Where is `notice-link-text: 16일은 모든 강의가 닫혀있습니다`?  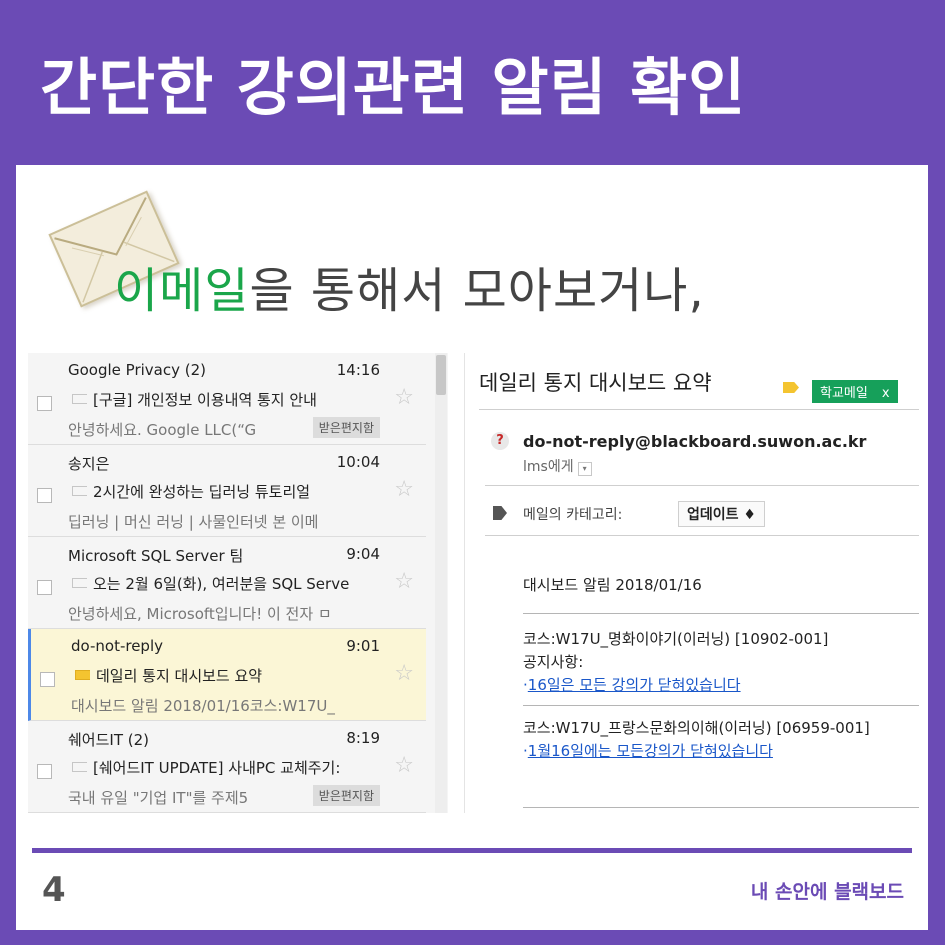 notice-link-text: 16일은 모든 강의가 닫혀있습니다 is located at coordinates (634, 685).